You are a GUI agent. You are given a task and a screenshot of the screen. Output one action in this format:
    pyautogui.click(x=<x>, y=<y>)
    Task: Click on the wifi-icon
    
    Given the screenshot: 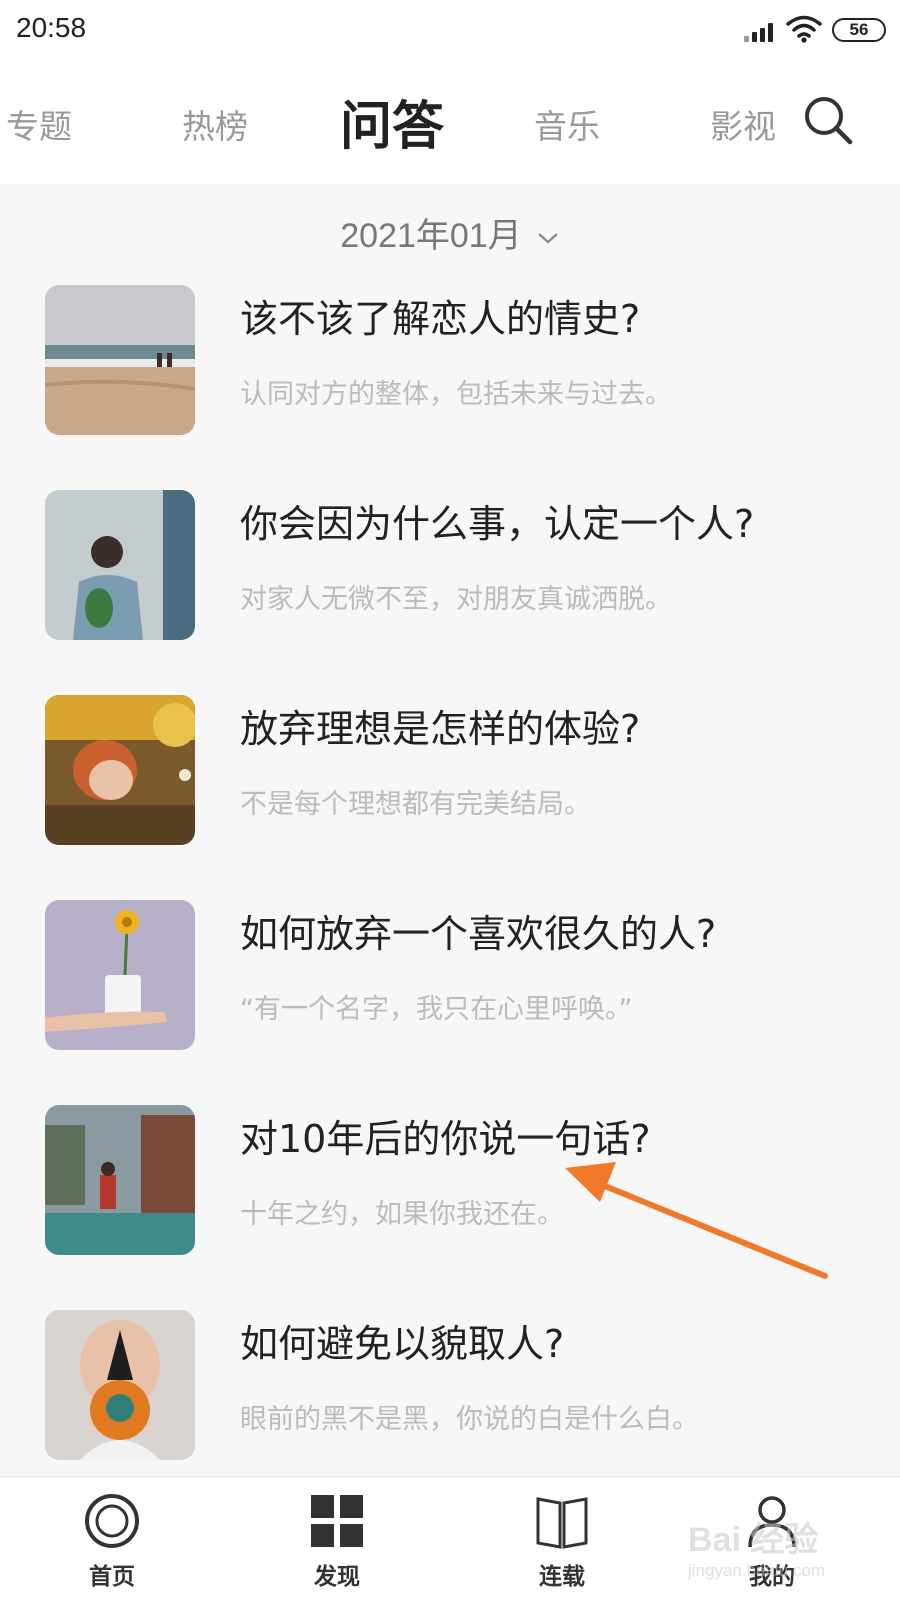 What is the action you would take?
    pyautogui.click(x=804, y=29)
    